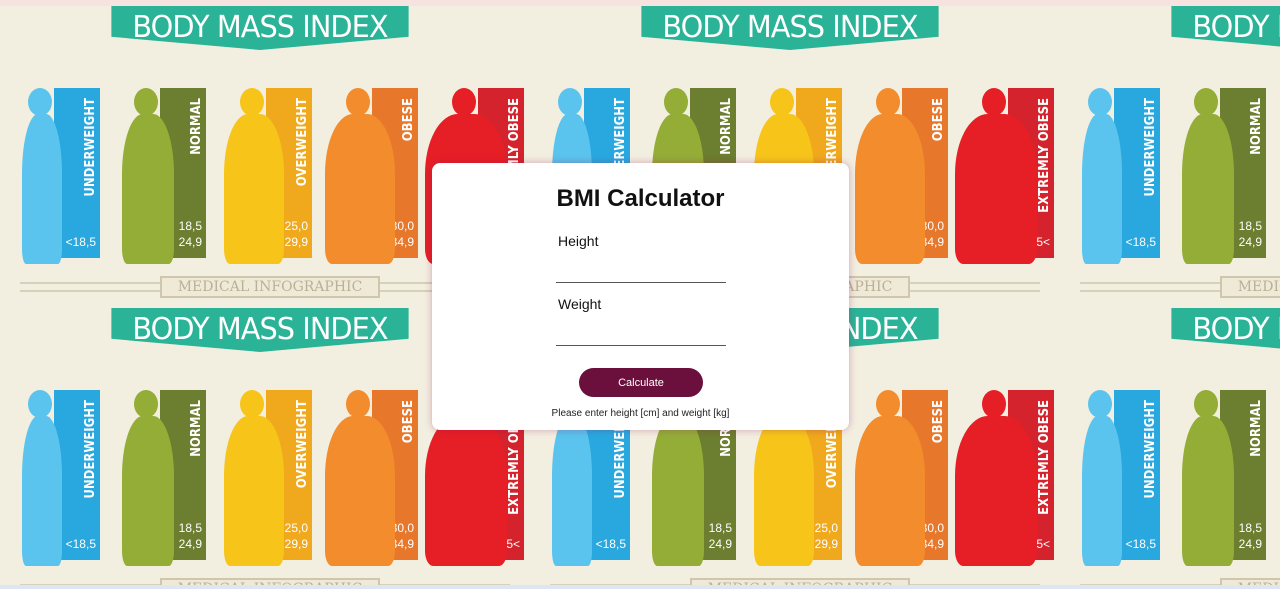  I want to click on height-label: Height, so click(578, 241).